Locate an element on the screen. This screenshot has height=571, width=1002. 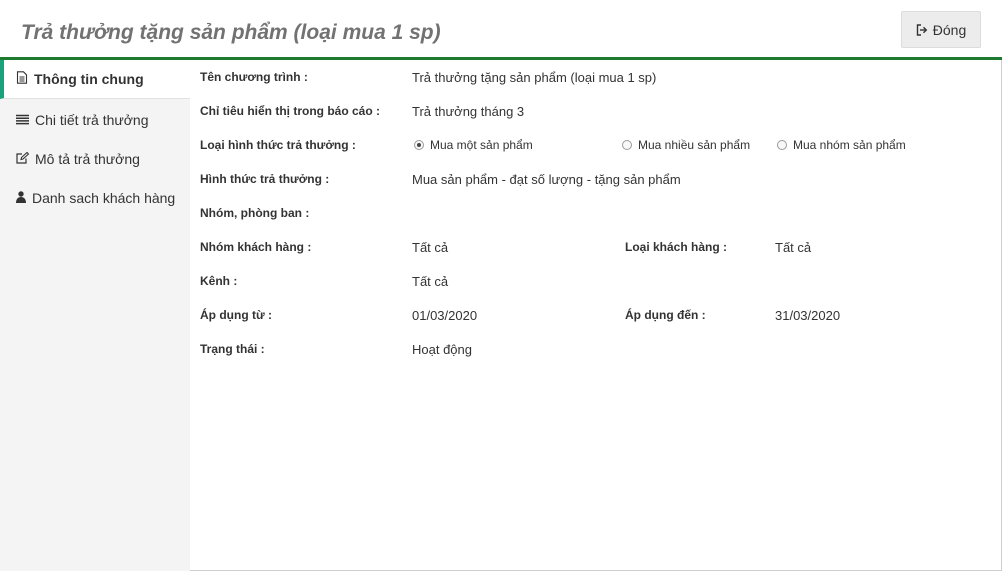
radio-label: Mua nhiều sản phẩm is located at coordinates (694, 145).